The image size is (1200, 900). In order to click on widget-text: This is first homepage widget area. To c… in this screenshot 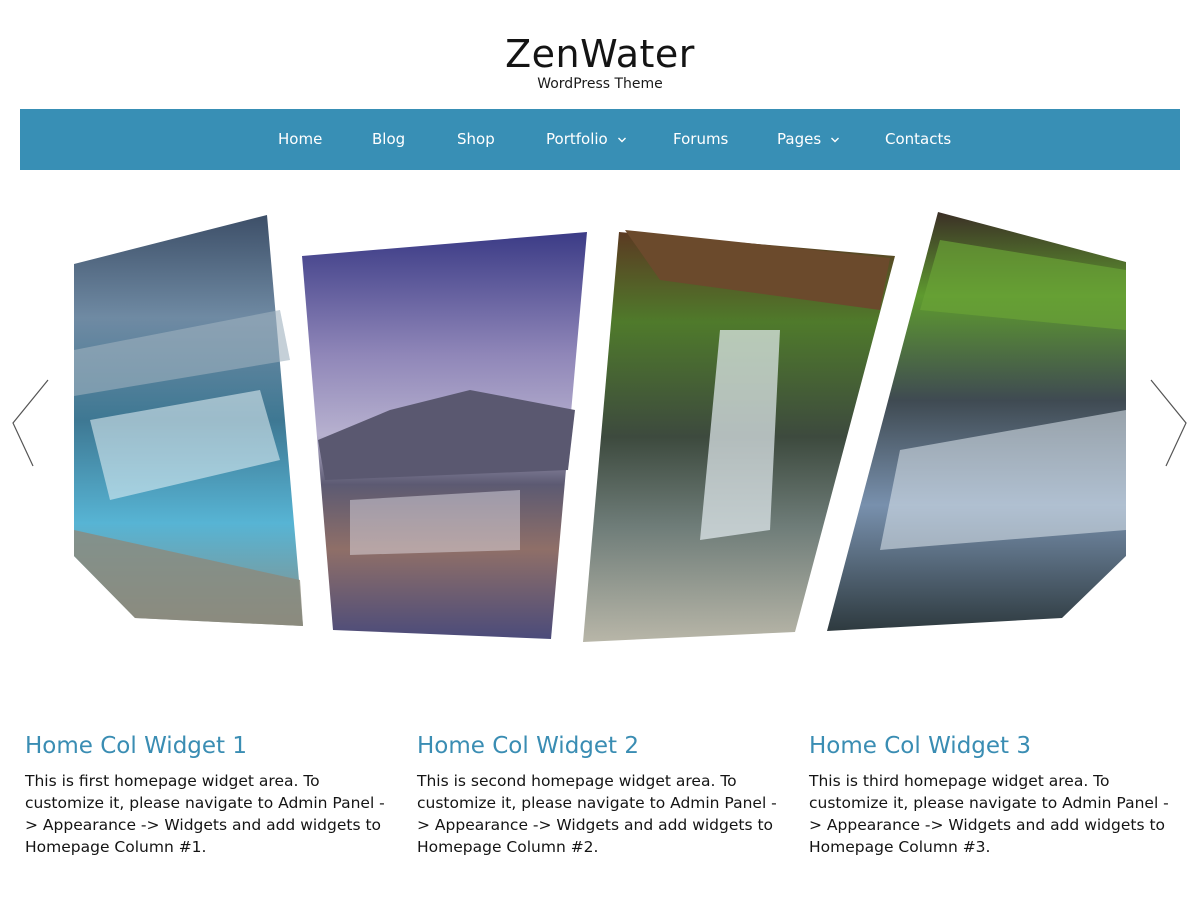, I will do `click(205, 814)`.